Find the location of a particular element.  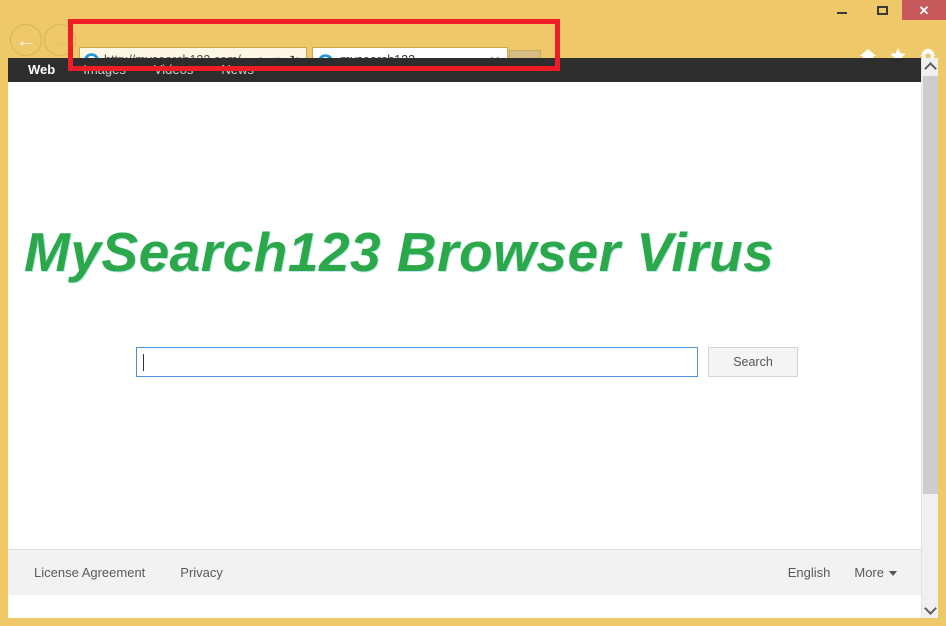

scroll-up-button is located at coordinates (930, 66).